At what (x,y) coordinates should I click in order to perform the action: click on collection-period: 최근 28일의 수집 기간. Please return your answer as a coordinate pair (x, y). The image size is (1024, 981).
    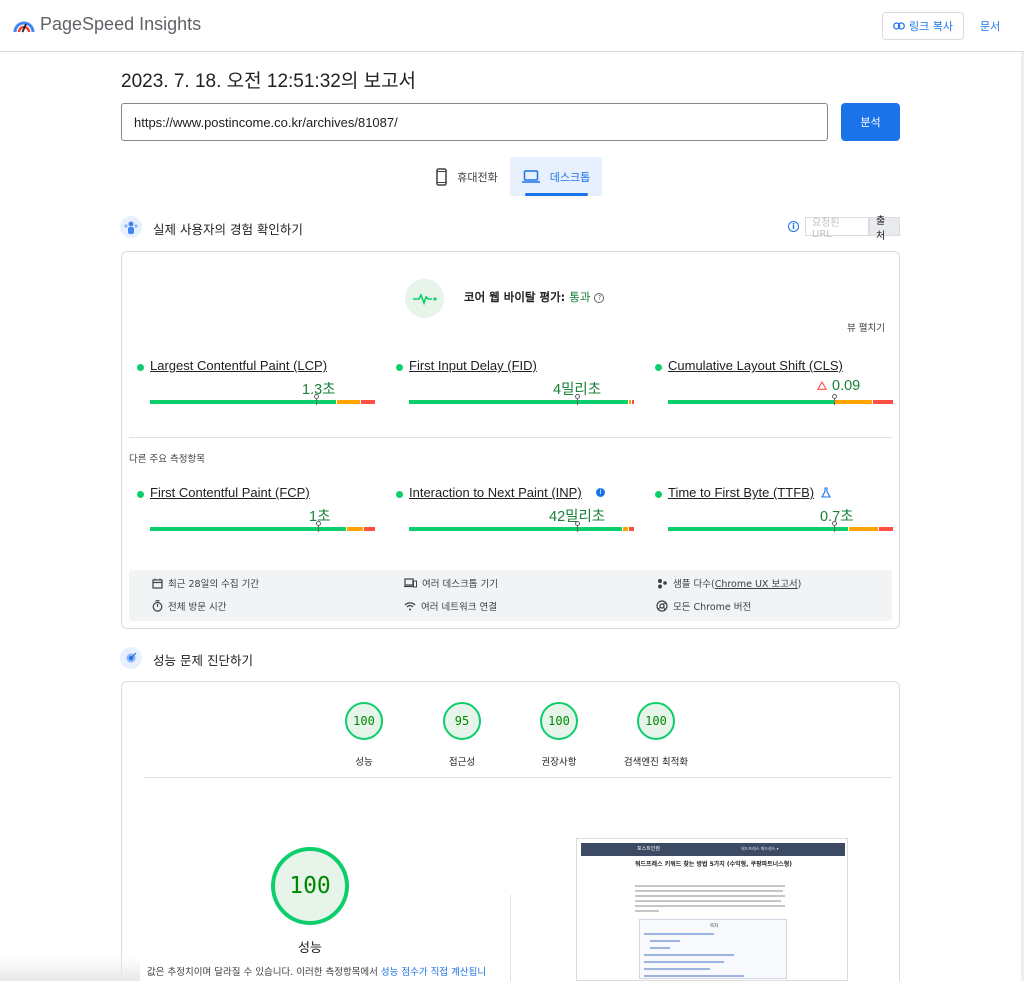
    Looking at the image, I should click on (205, 583).